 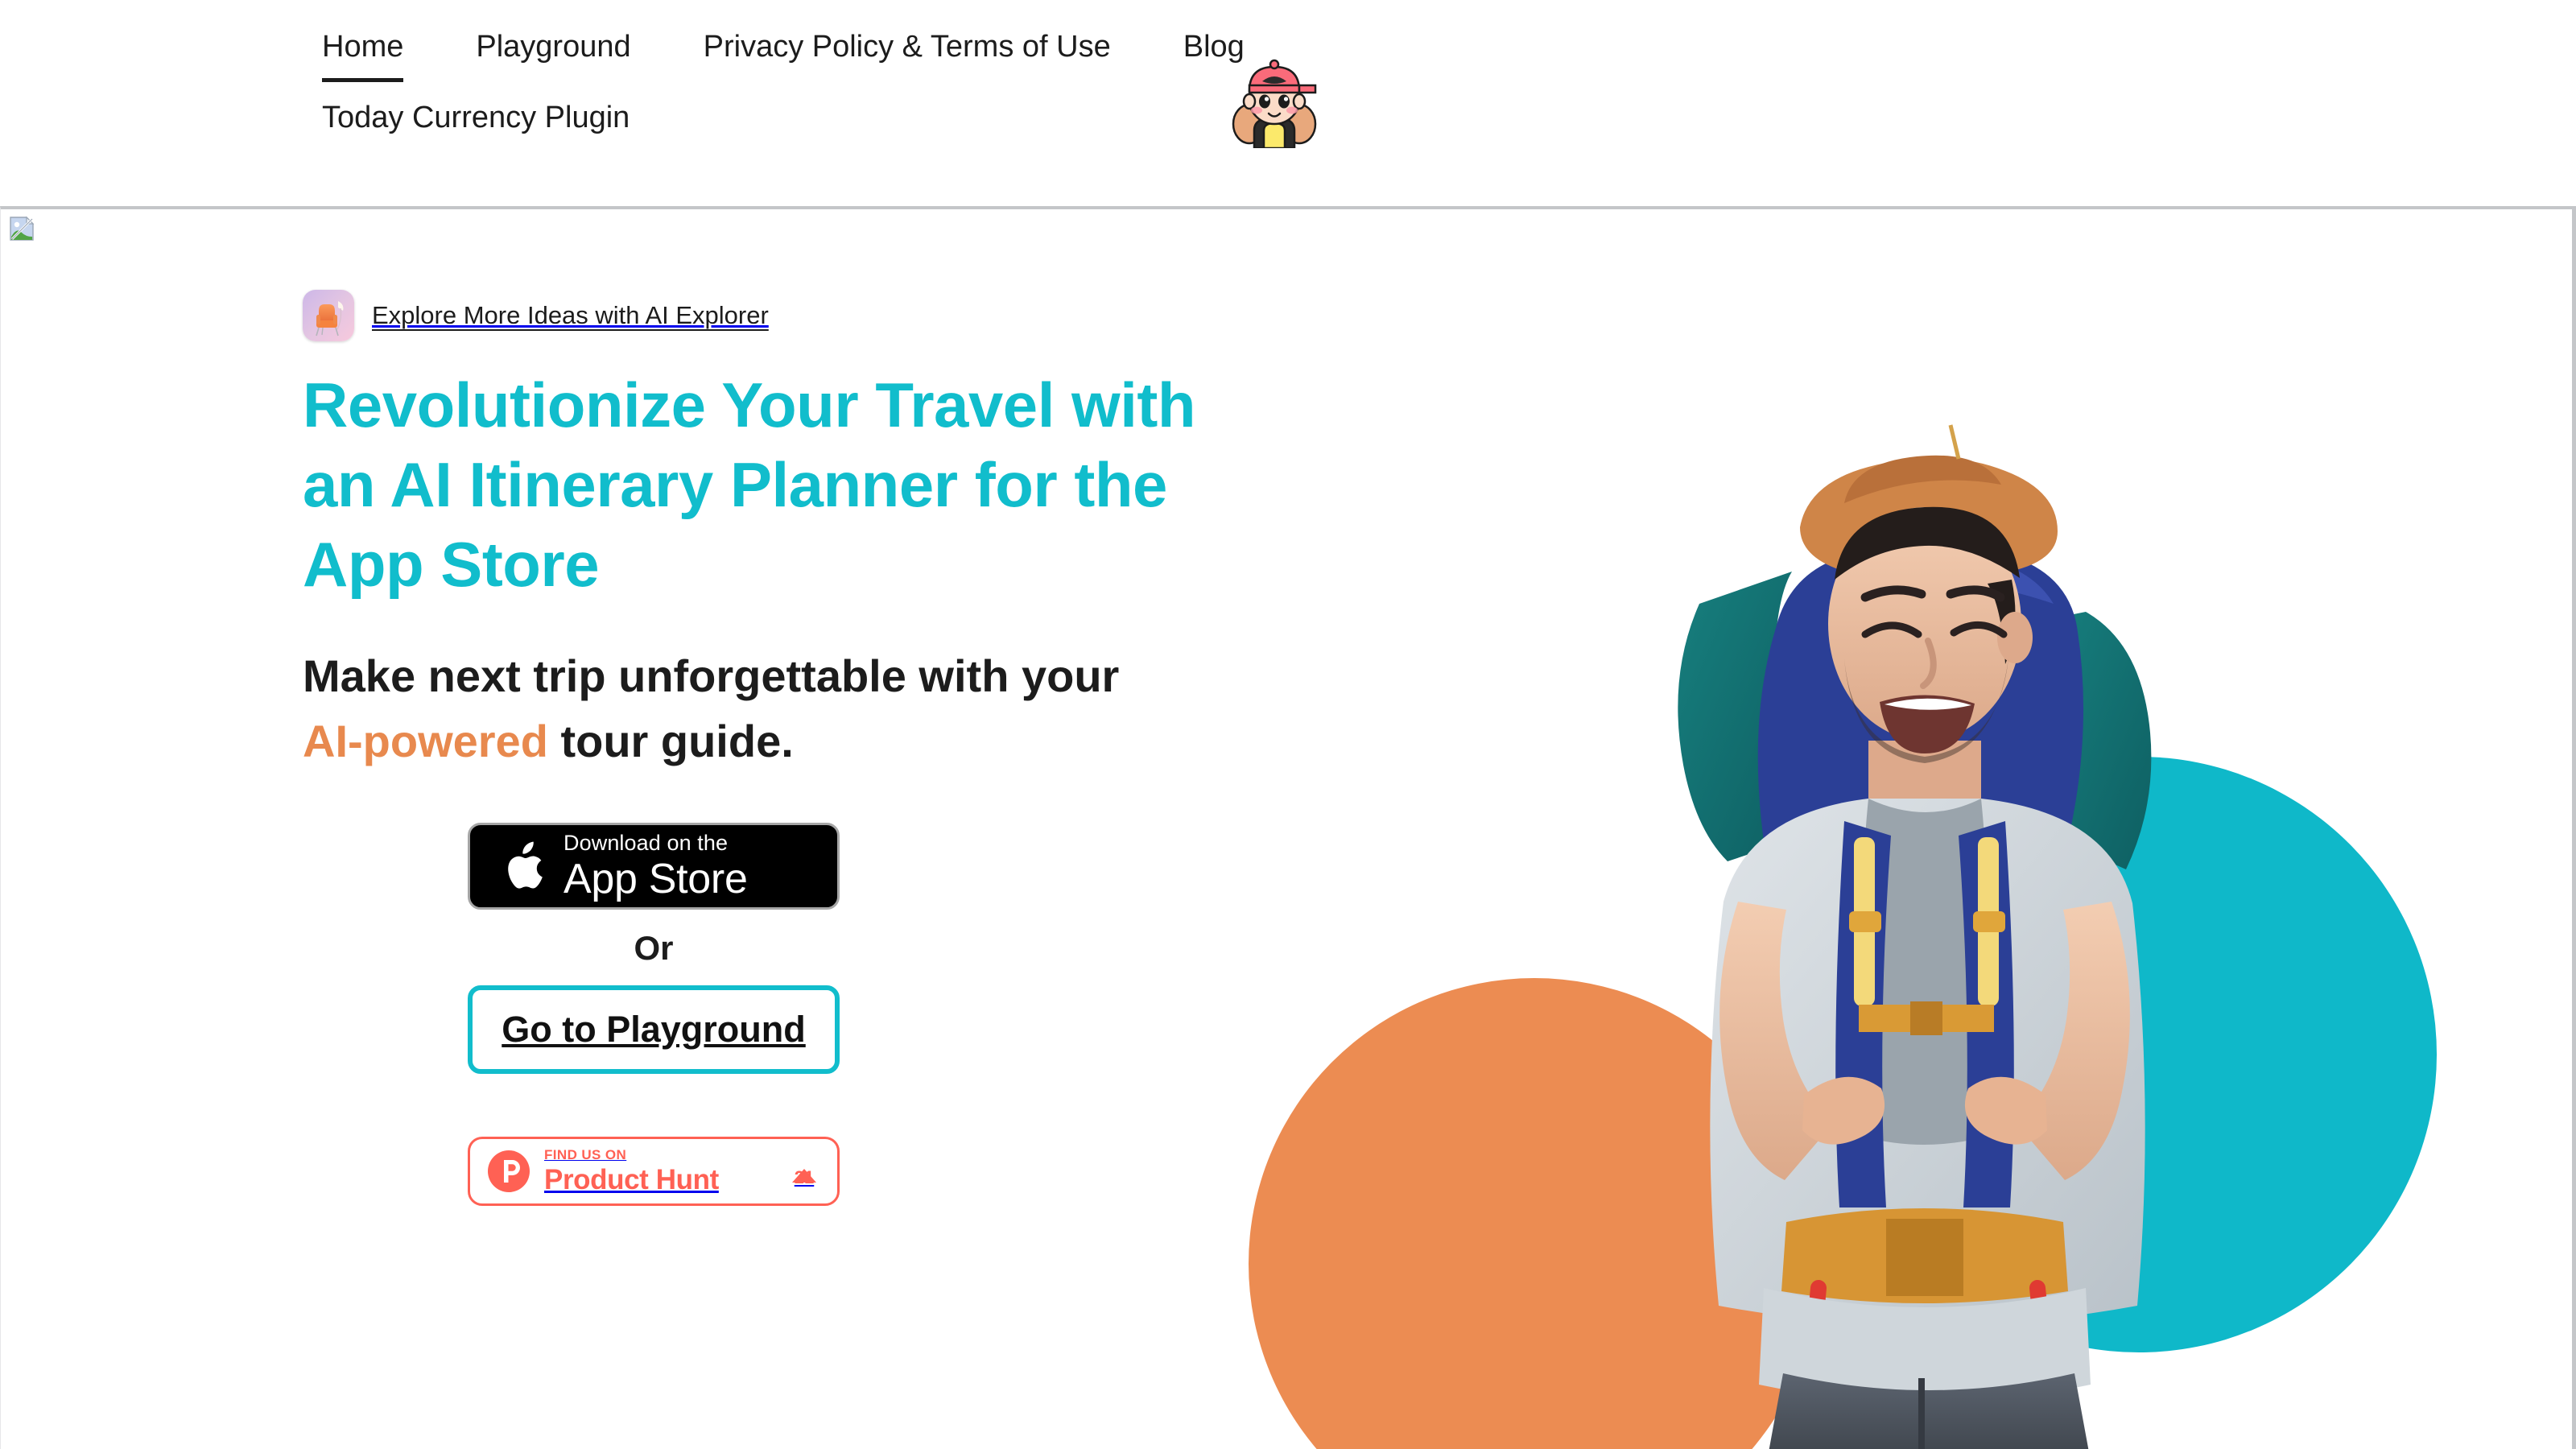 I want to click on nav-item-today-currency-plugin: Today Currency Plugin, so click(x=476, y=118).